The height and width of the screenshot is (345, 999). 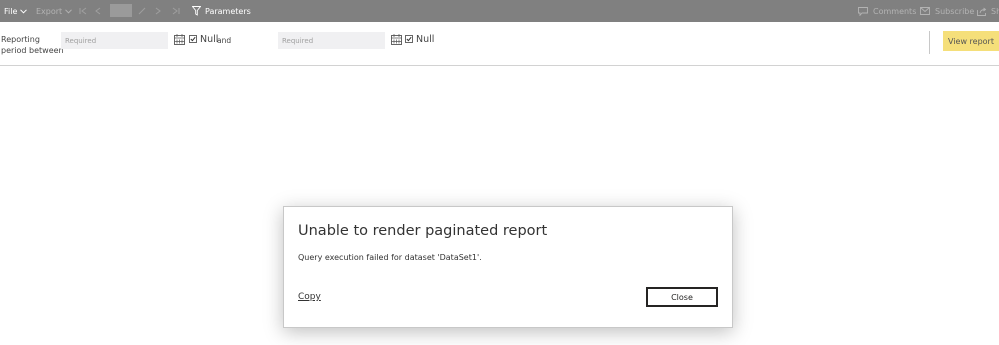 What do you see at coordinates (423, 231) in the screenshot?
I see `dialog-title: Unable to render paginated report` at bounding box center [423, 231].